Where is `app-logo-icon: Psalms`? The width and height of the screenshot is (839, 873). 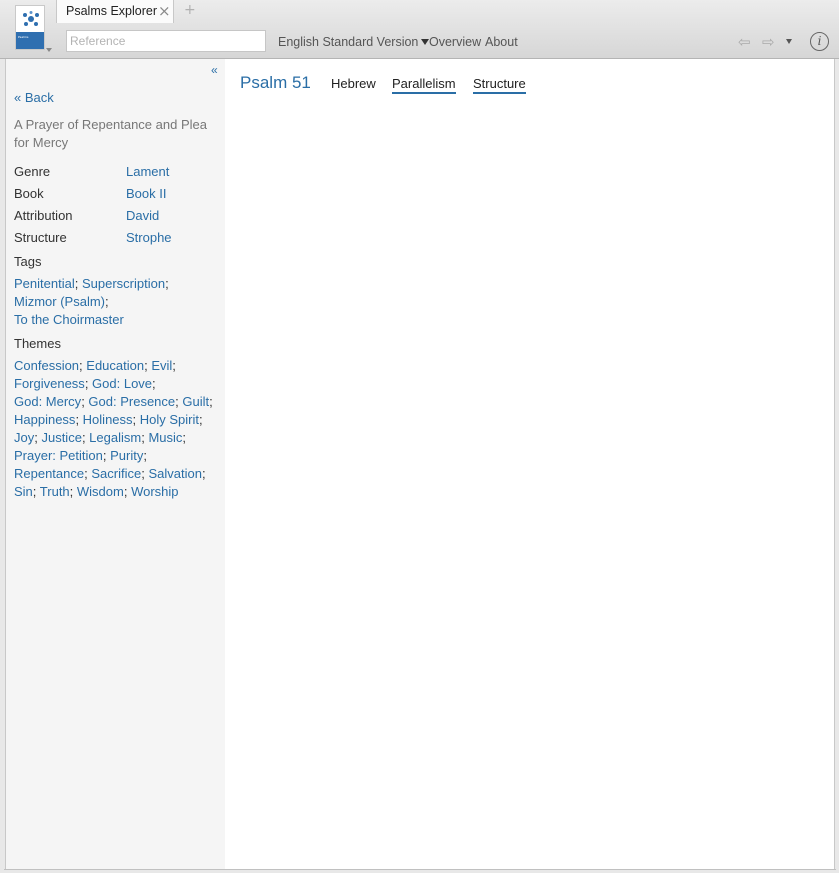 app-logo-icon: Psalms is located at coordinates (30, 27).